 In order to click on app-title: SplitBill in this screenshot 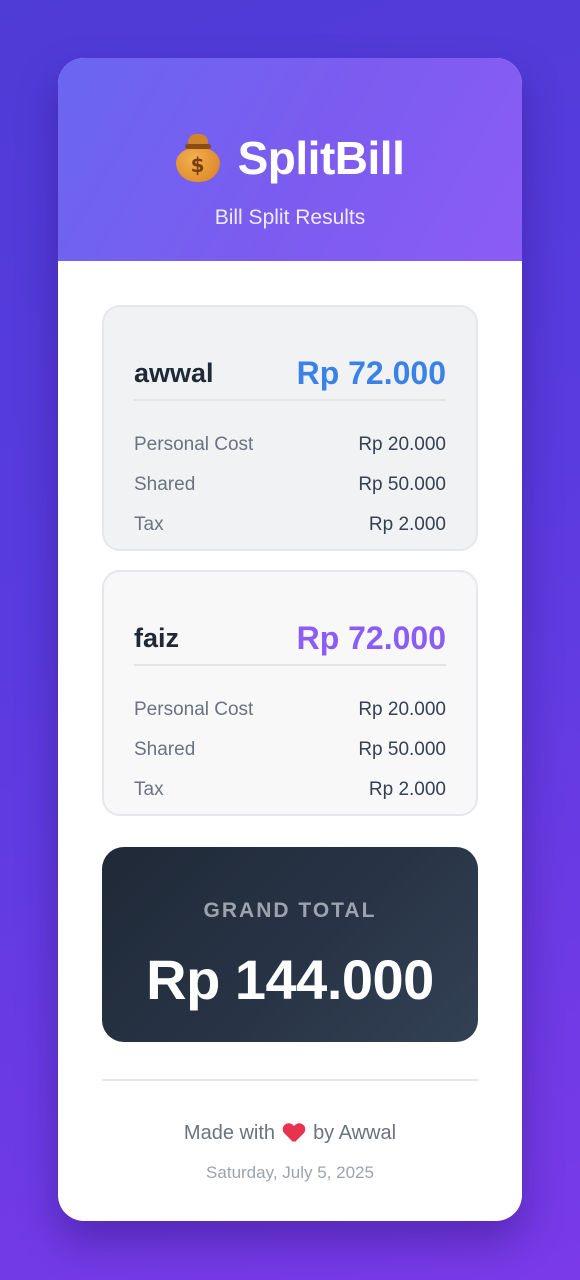, I will do `click(321, 158)`.